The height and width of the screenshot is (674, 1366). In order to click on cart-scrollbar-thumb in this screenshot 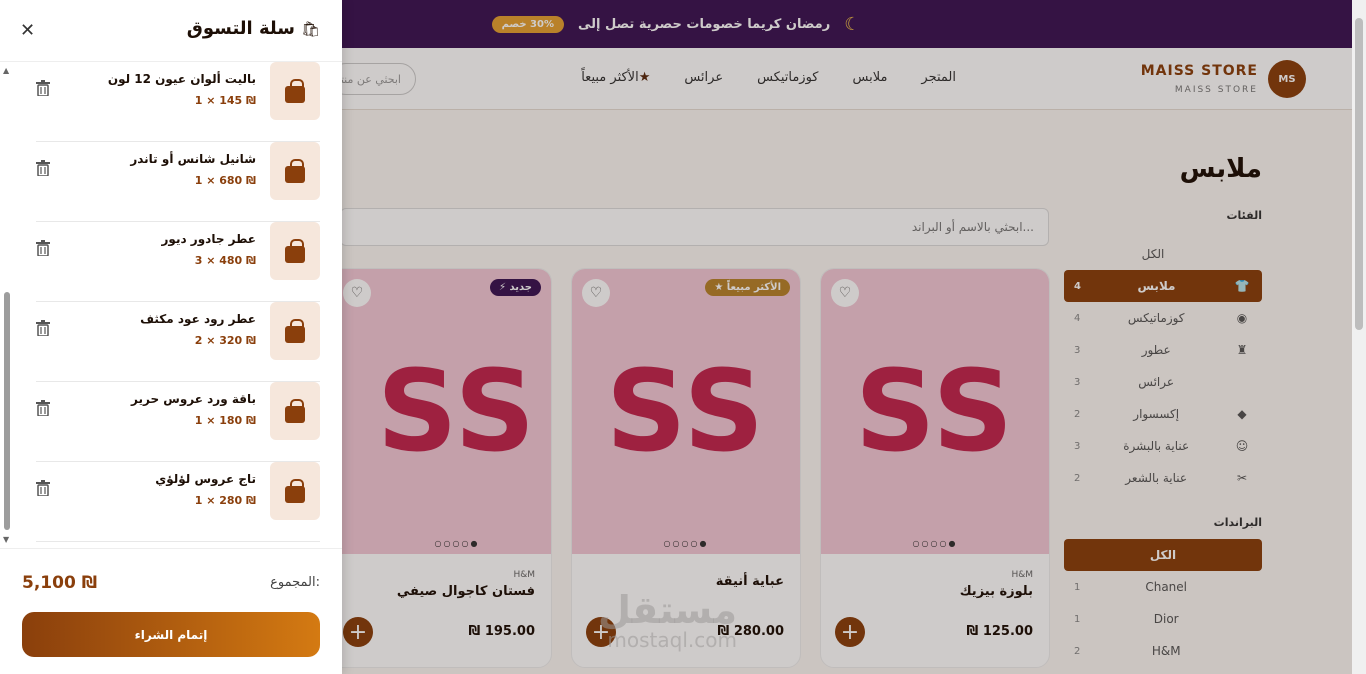, I will do `click(7, 411)`.